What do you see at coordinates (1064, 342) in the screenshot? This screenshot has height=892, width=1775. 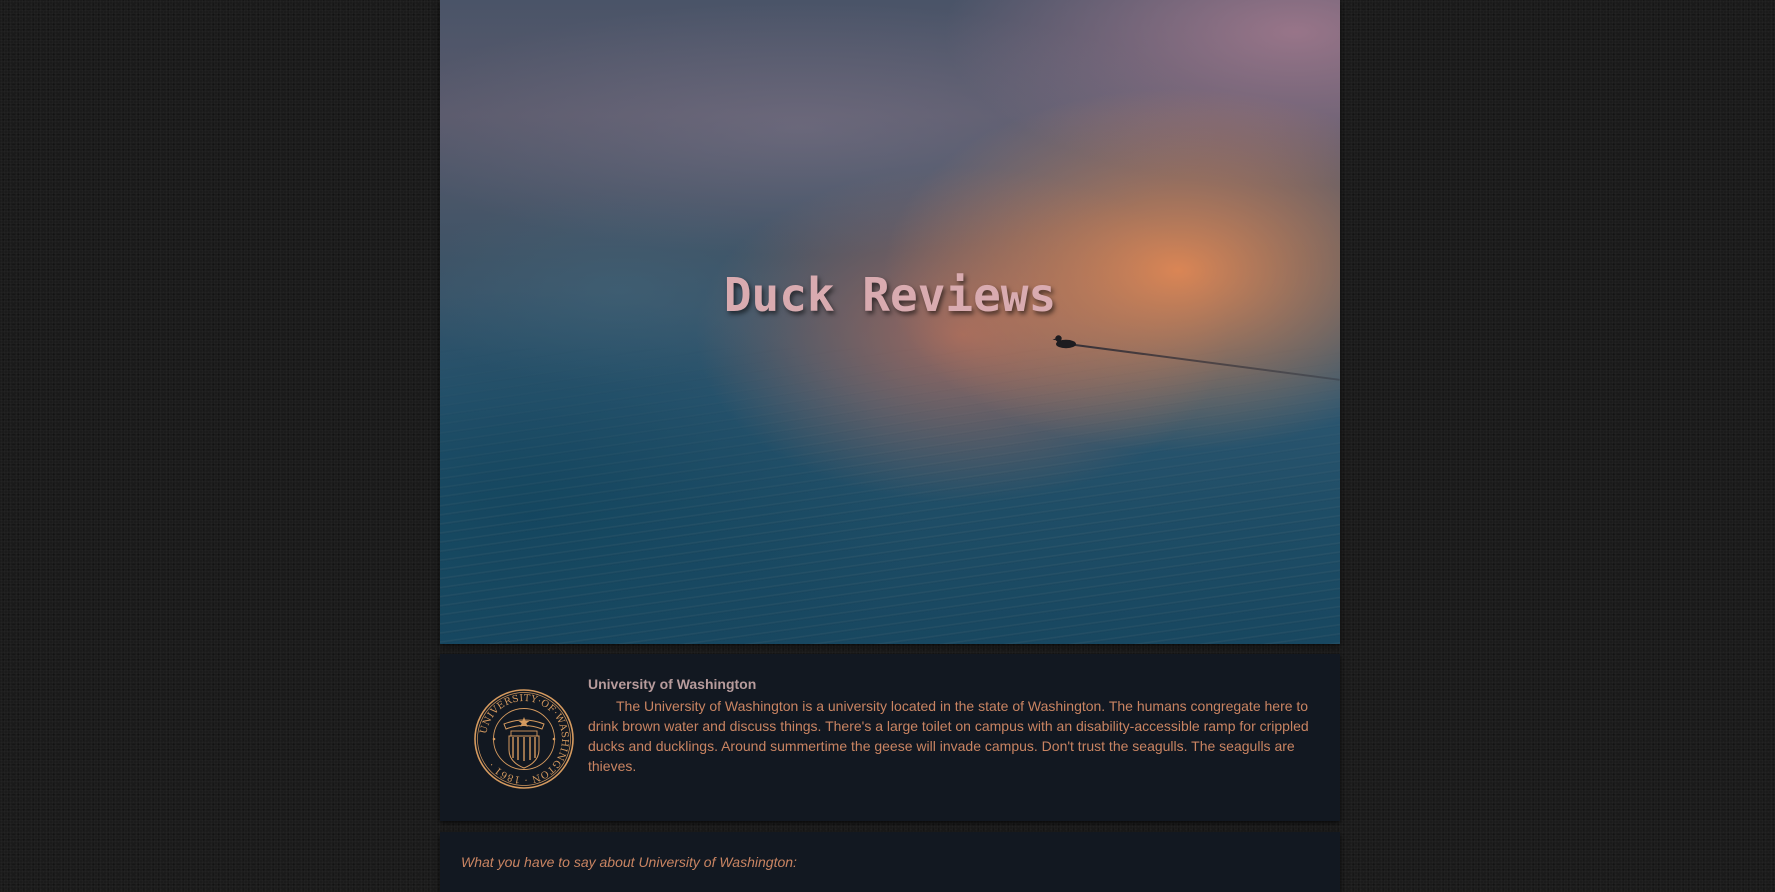 I see `duck-icon` at bounding box center [1064, 342].